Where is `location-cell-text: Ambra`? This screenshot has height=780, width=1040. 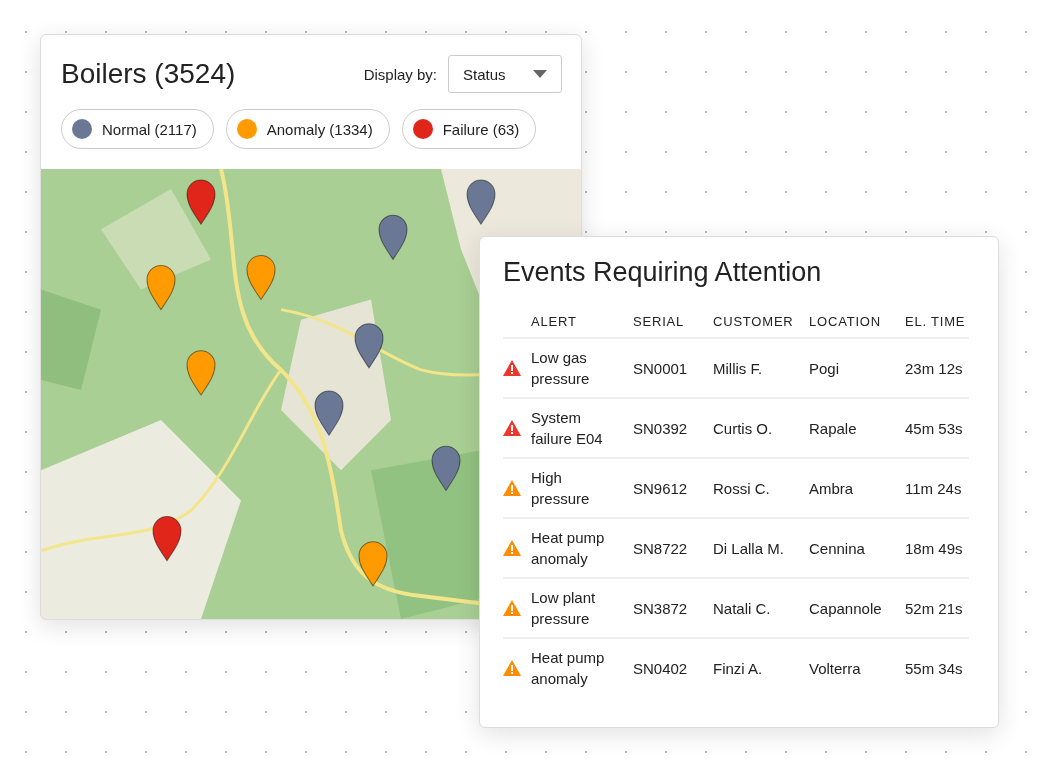
location-cell-text: Ambra is located at coordinates (831, 488).